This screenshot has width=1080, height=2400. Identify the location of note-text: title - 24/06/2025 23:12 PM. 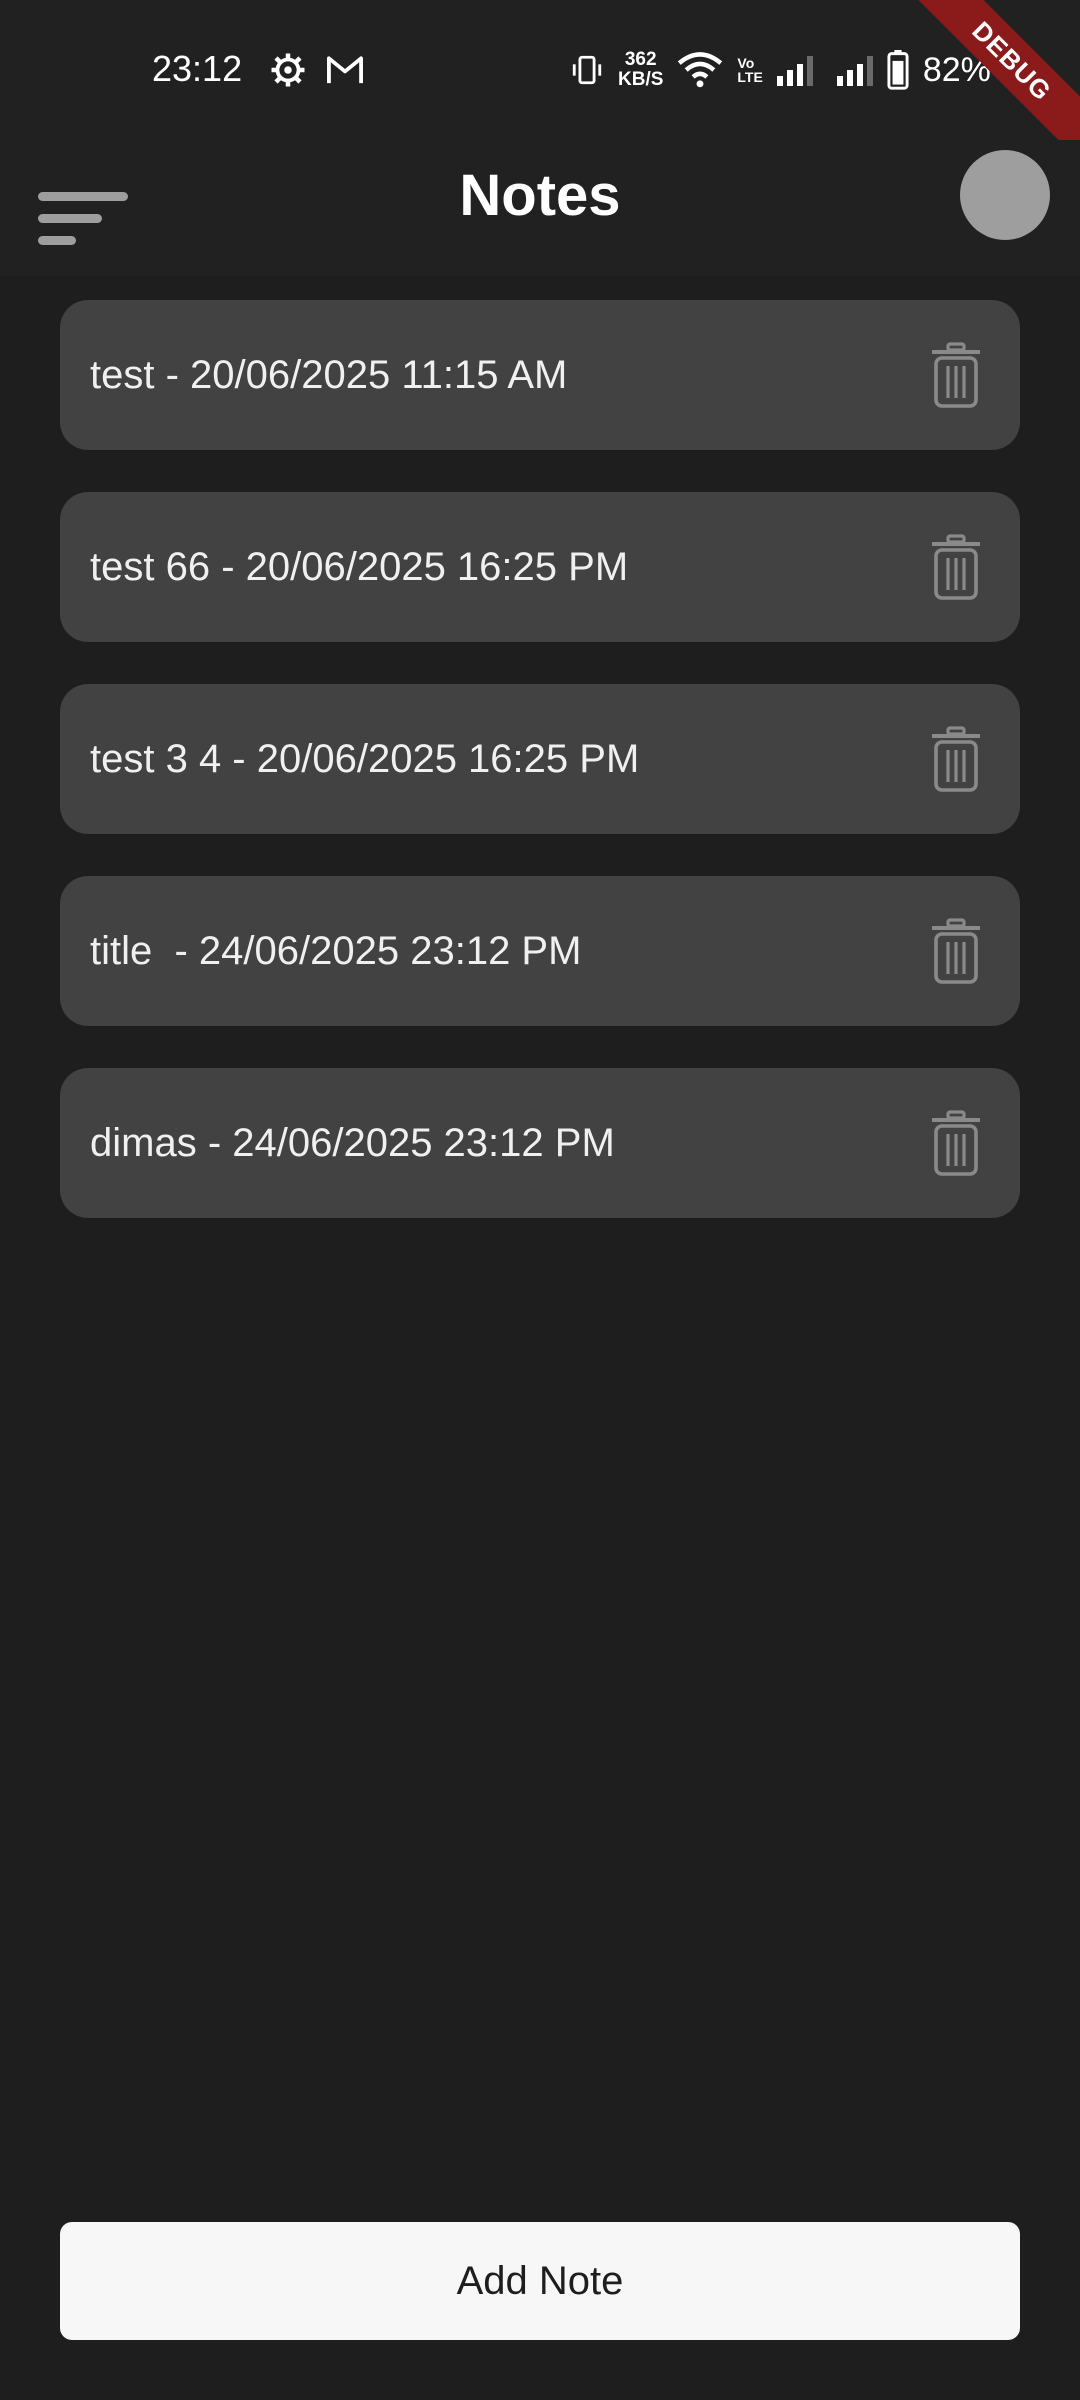
(336, 950).